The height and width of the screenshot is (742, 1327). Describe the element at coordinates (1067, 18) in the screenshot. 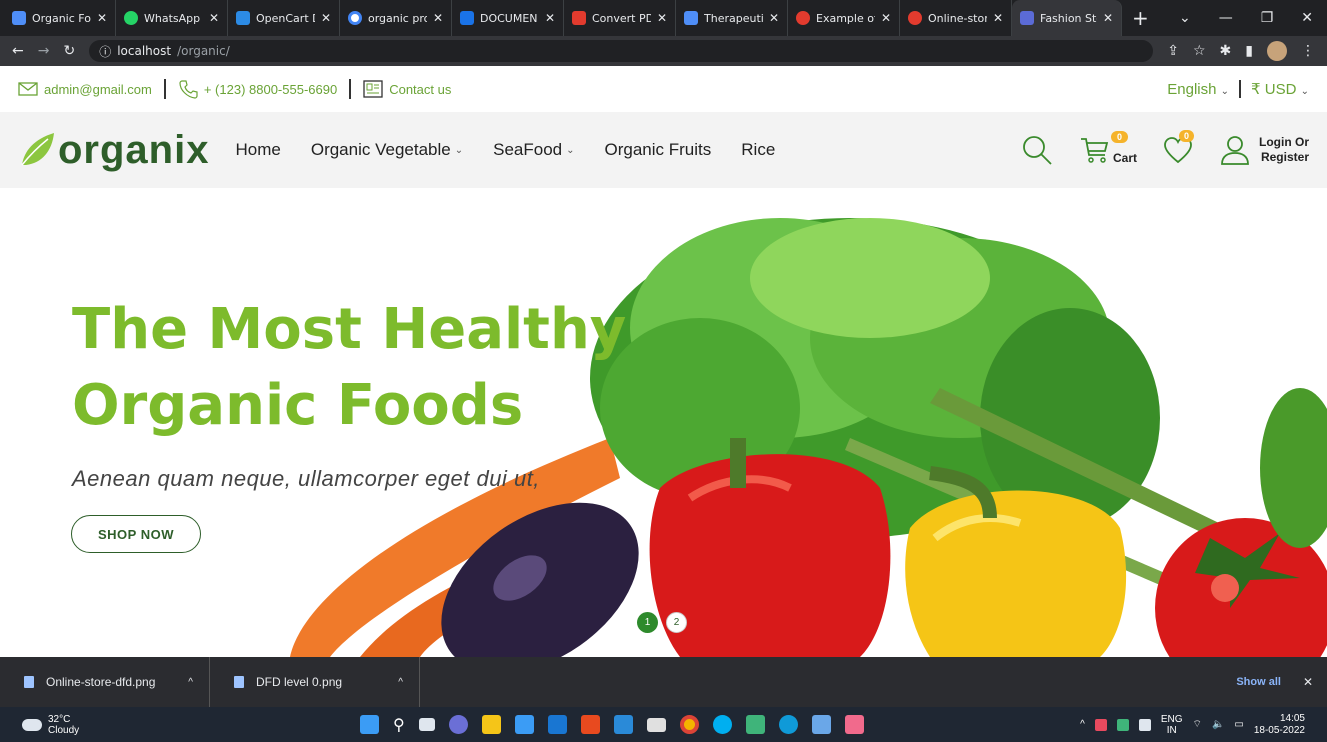

I see `browser-tab-active: Fashion Sto ✕` at that location.